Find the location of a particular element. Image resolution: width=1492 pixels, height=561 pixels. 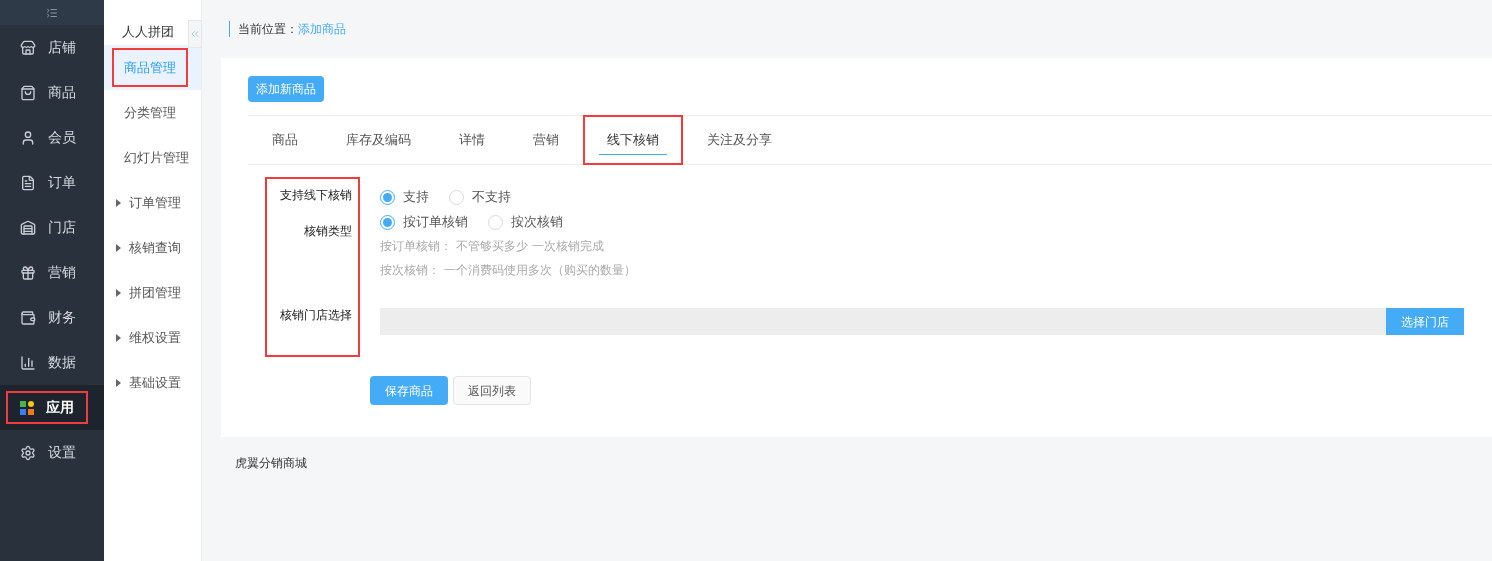

sub-nav-item: 幻灯片管理 is located at coordinates (152, 157).